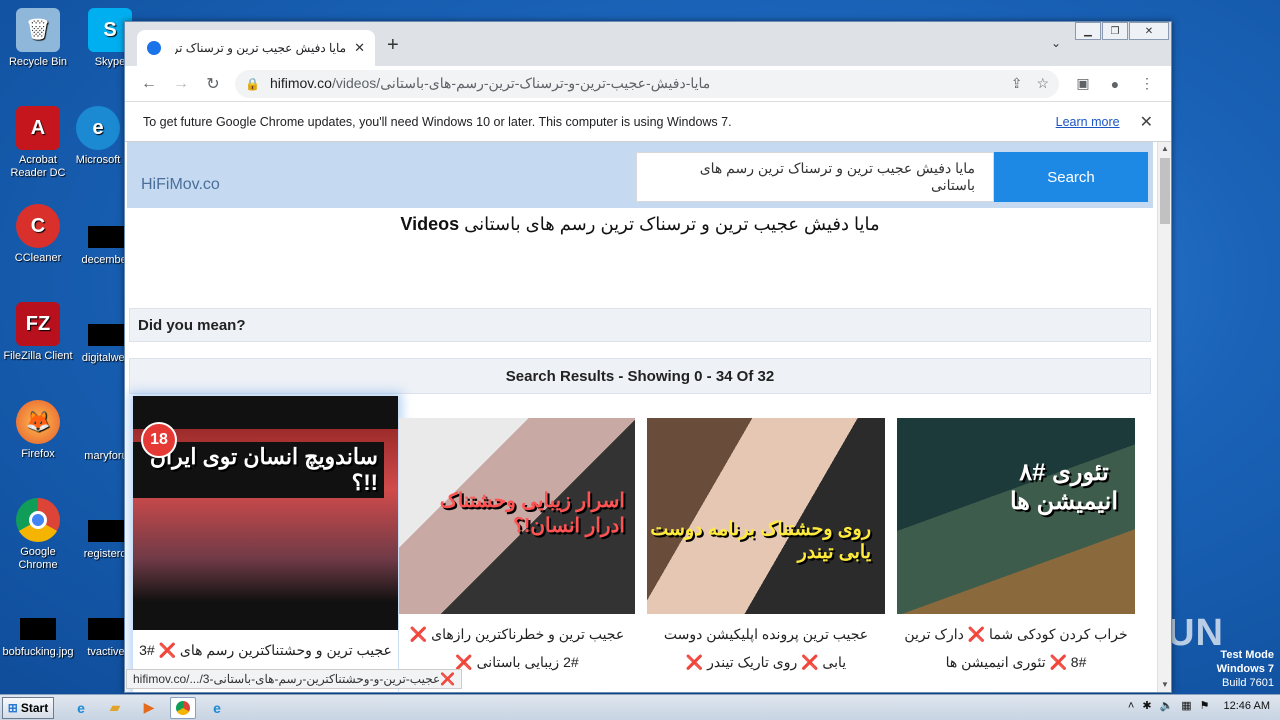 Image resolution: width=1280 pixels, height=720 pixels. What do you see at coordinates (12, 707) in the screenshot?
I see `windows-logo-icon: ⊞` at bounding box center [12, 707].